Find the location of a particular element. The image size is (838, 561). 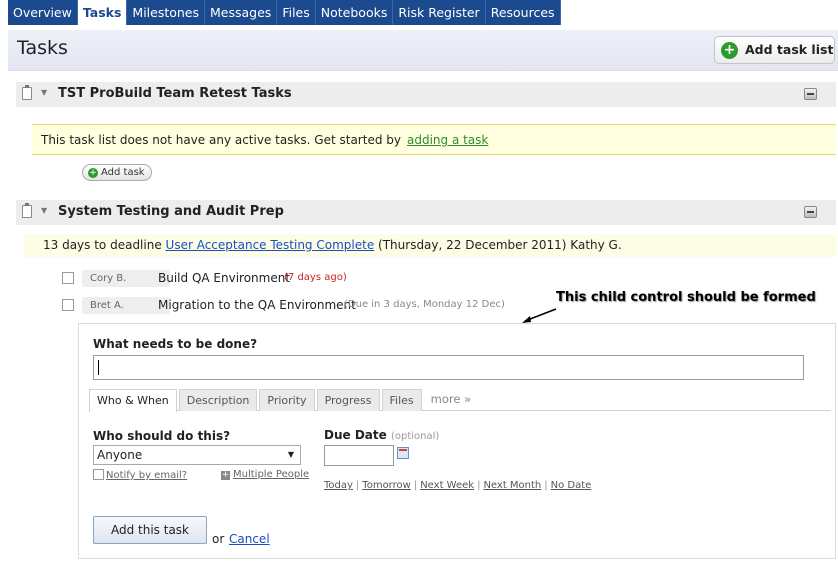

tab-progress: Progress is located at coordinates (348, 400).